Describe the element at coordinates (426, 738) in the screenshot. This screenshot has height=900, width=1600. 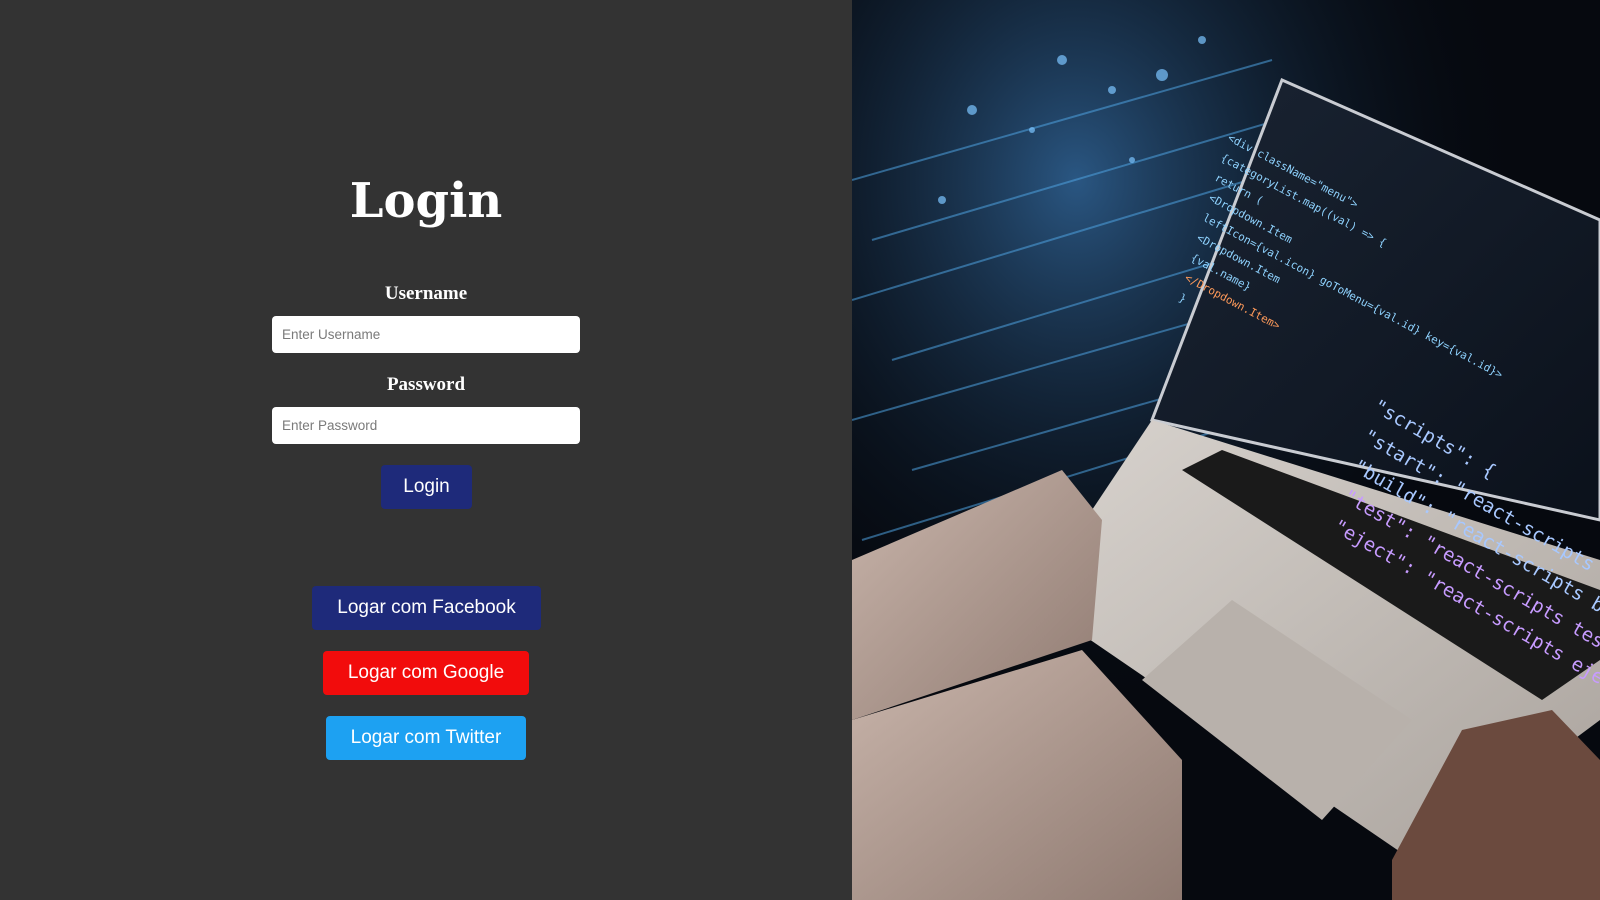
I see `twitter-login-button: Logar com Twitter` at that location.